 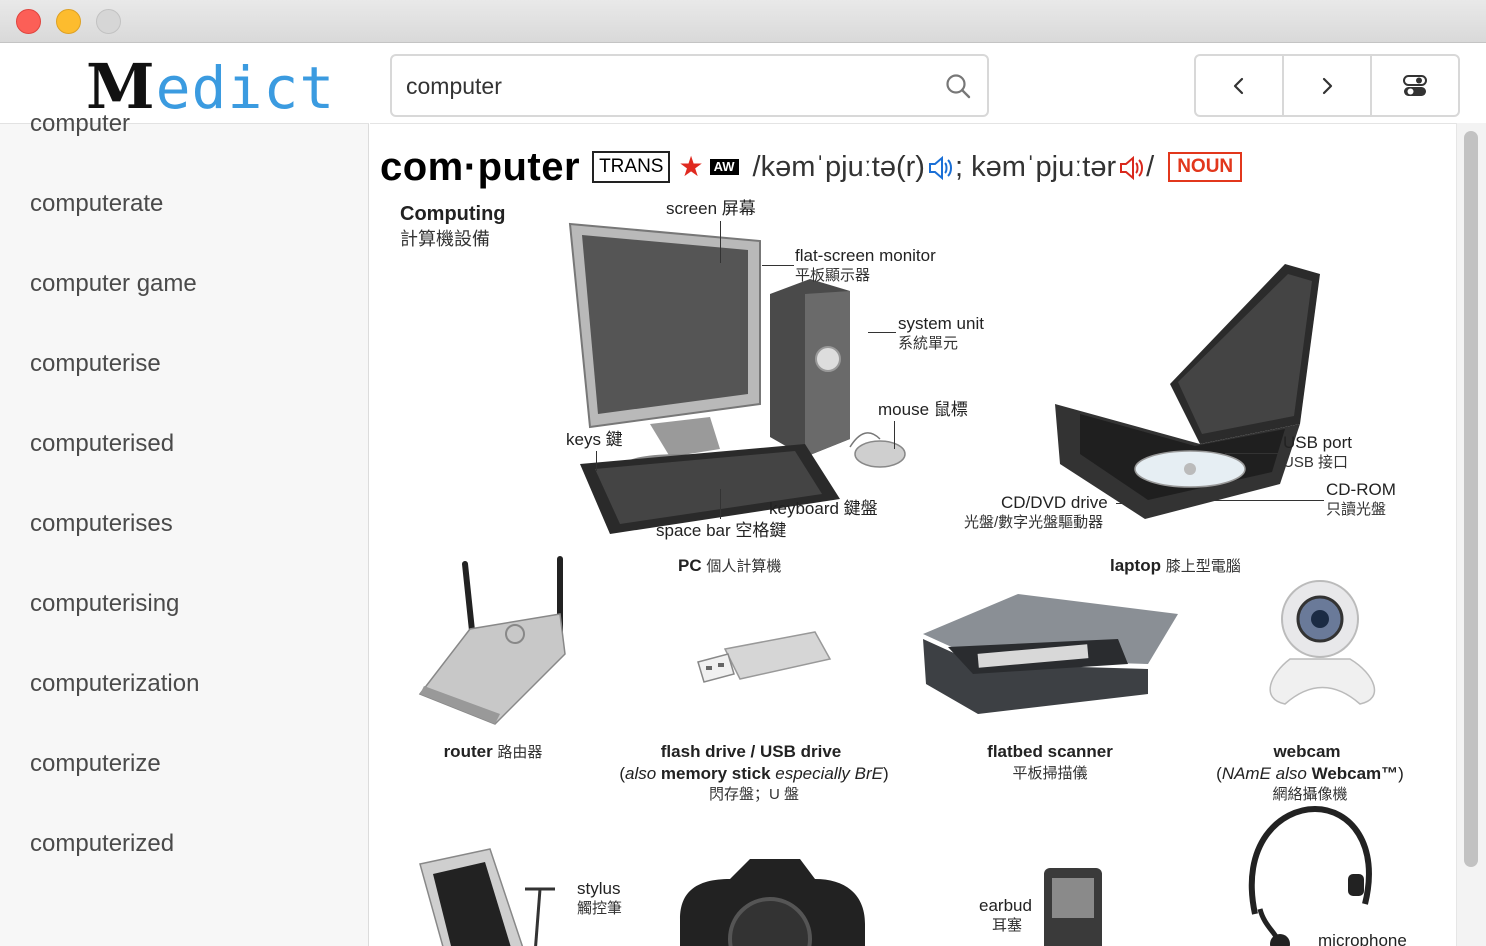 I want to click on label-earbud-cjk: 耳塞, so click(x=1007, y=925).